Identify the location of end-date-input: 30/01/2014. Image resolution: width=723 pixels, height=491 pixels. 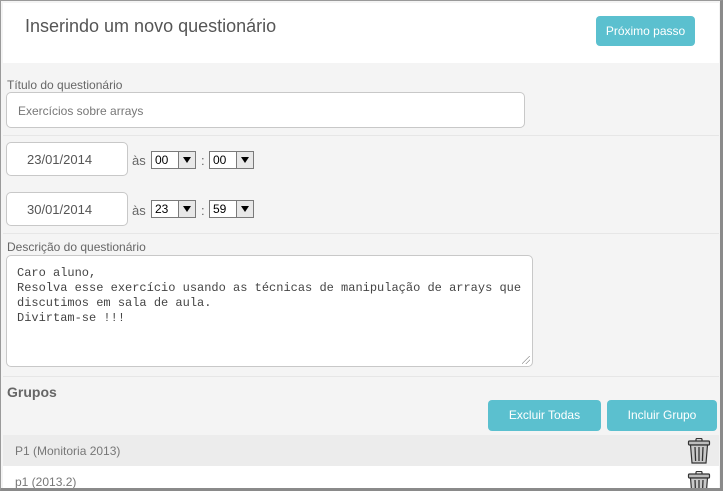
(67, 209).